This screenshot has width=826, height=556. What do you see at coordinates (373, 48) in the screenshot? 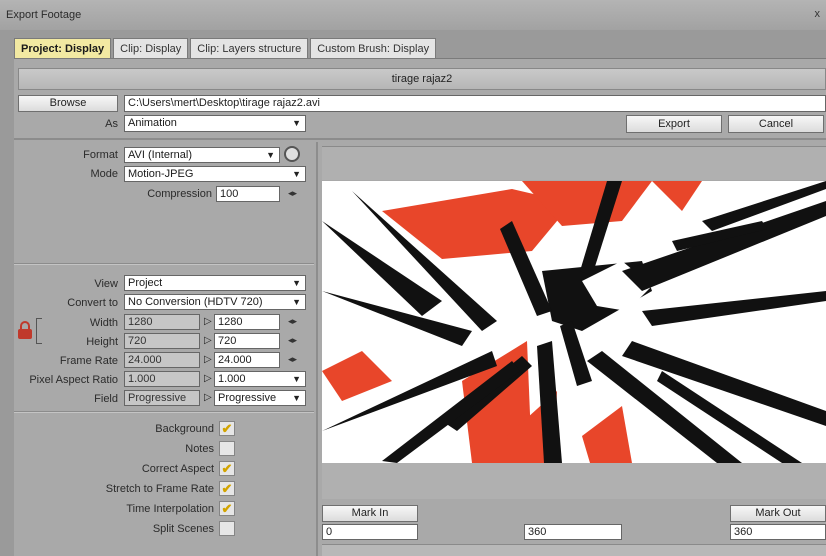
I see `tab-custom-brush-display: Custom Brush: Display` at bounding box center [373, 48].